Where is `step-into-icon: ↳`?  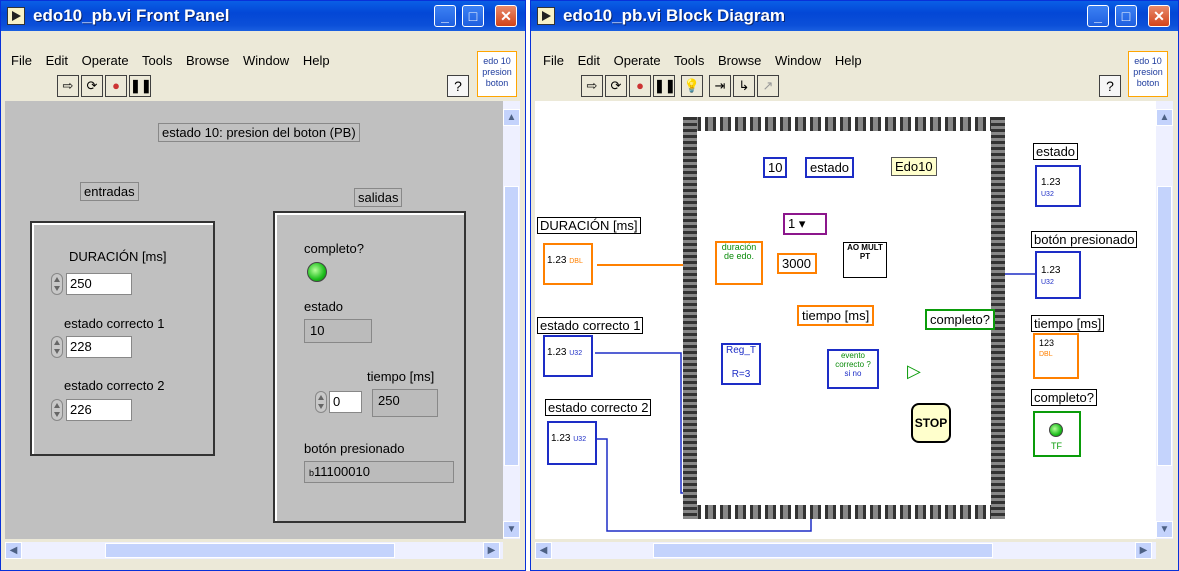 step-into-icon: ↳ is located at coordinates (744, 86).